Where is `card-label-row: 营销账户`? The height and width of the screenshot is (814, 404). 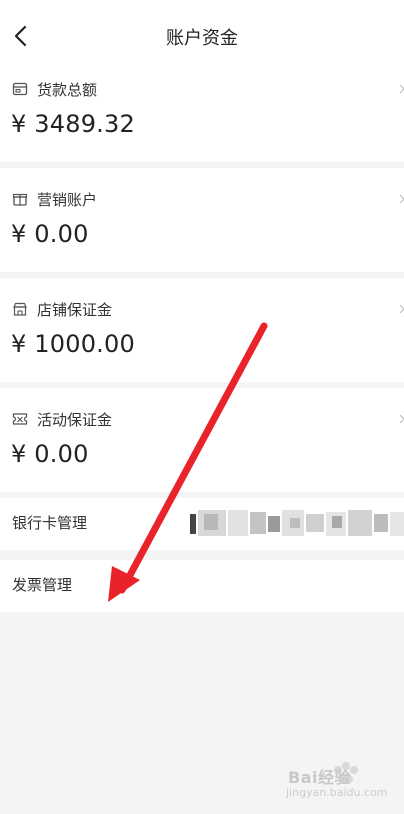
card-label-row: 营销账户 is located at coordinates (54, 199).